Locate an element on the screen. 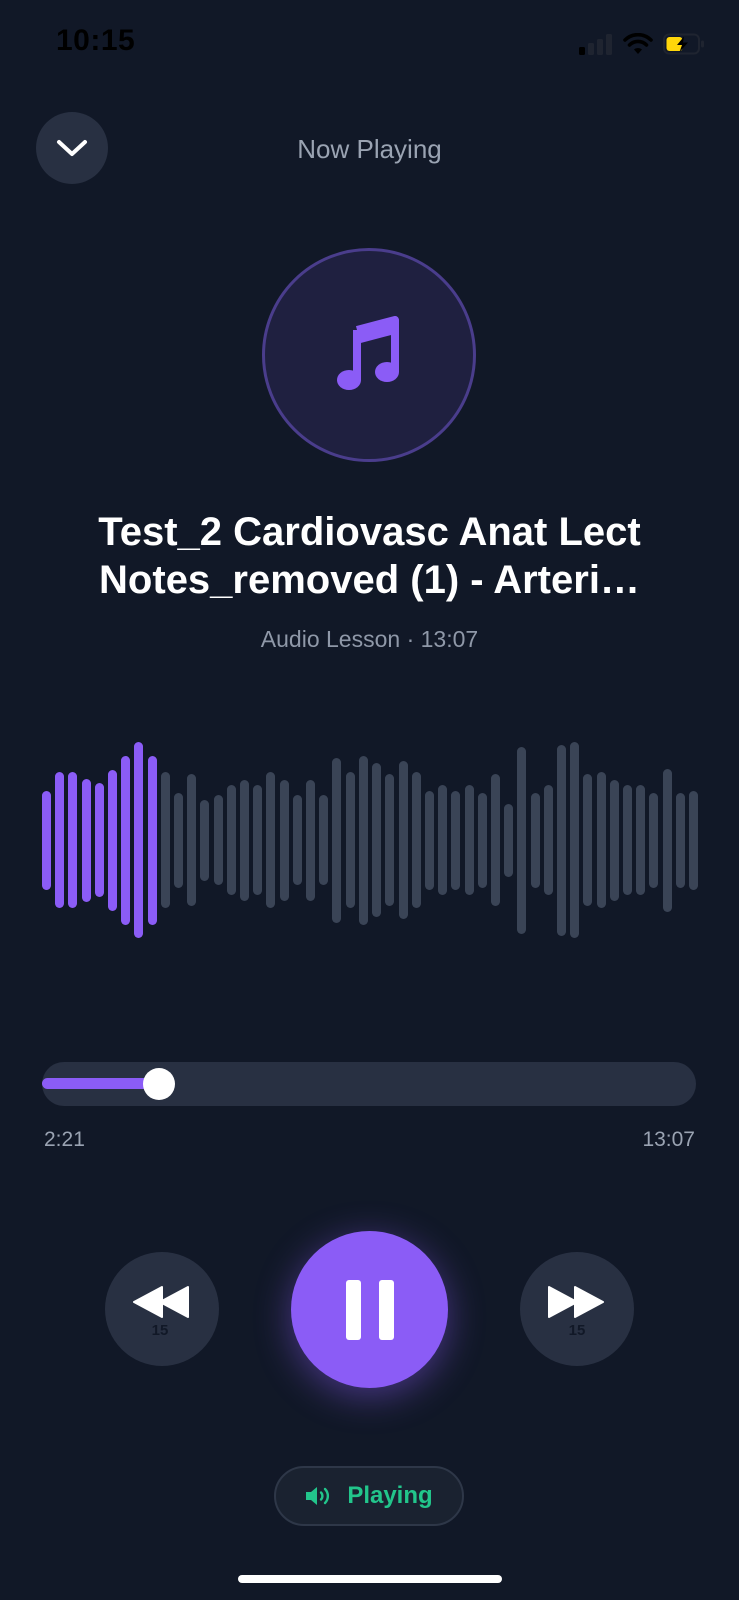 This screenshot has width=739, height=1600. playback-status-badge: Playing is located at coordinates (369, 1496).